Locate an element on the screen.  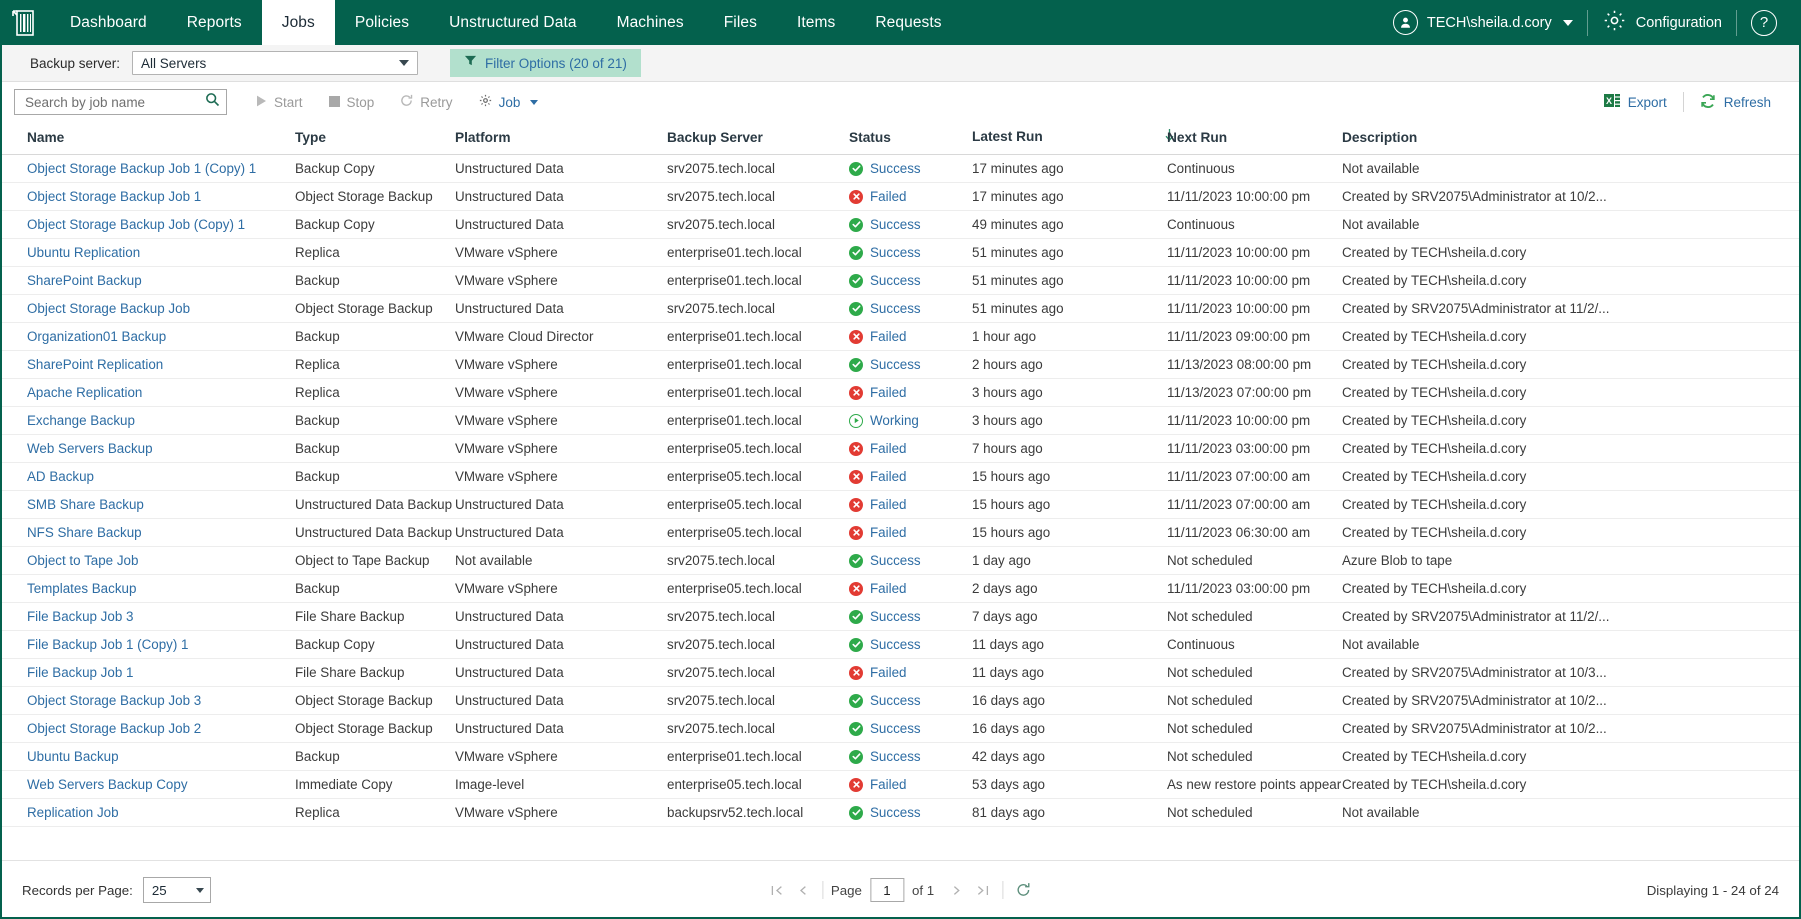
job-name-link: SharePoint Replication is located at coordinates (95, 364).